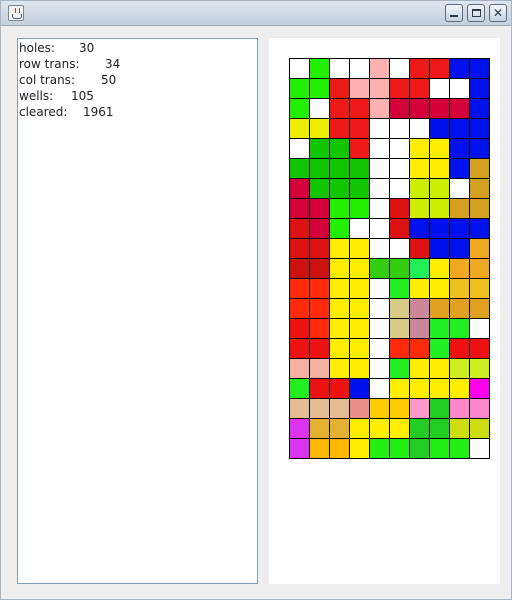 The width and height of the screenshot is (512, 600). What do you see at coordinates (256, 13) in the screenshot?
I see `title-bar: ✕` at bounding box center [256, 13].